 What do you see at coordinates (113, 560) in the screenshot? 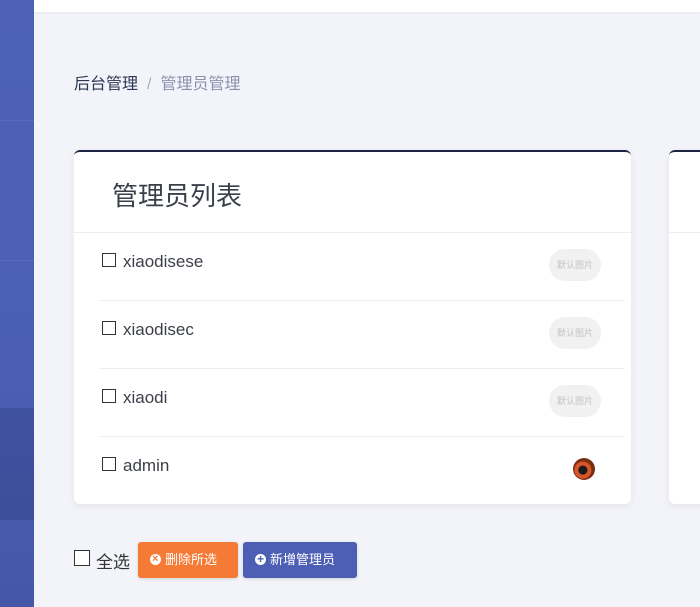
I see `select-all-label: 全选` at bounding box center [113, 560].